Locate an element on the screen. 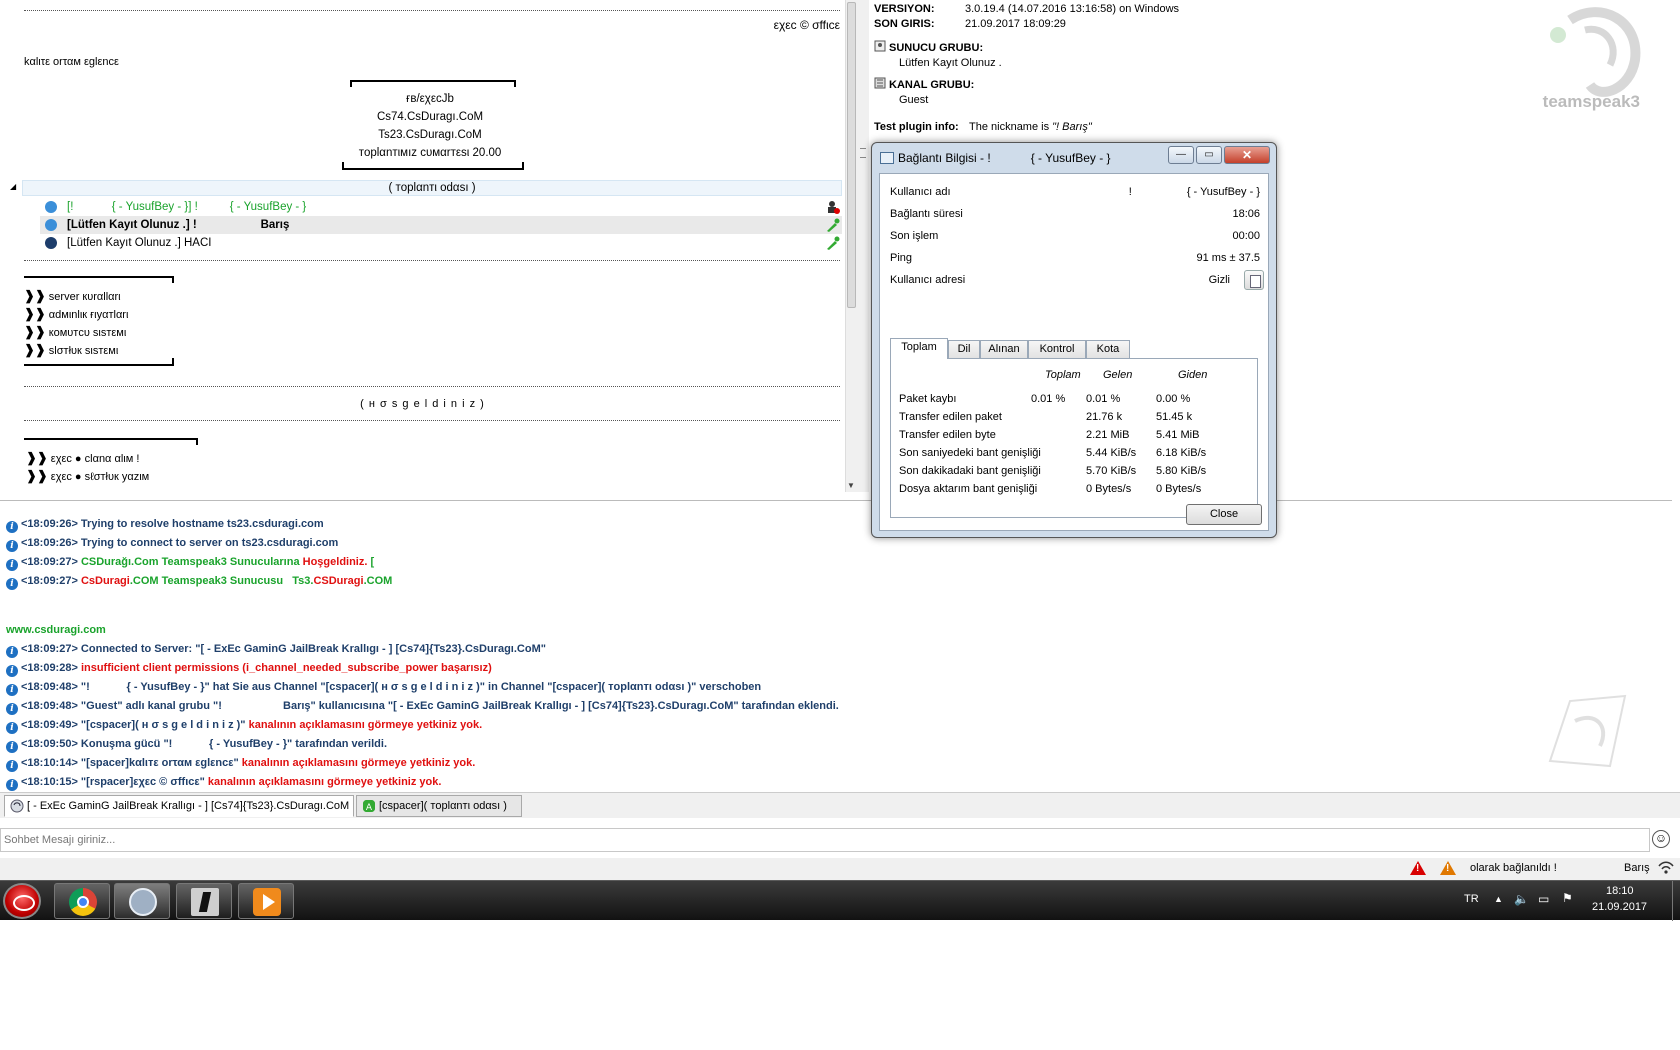 This screenshot has width=1680, height=1050. talk-power-icon is located at coordinates (833, 225).